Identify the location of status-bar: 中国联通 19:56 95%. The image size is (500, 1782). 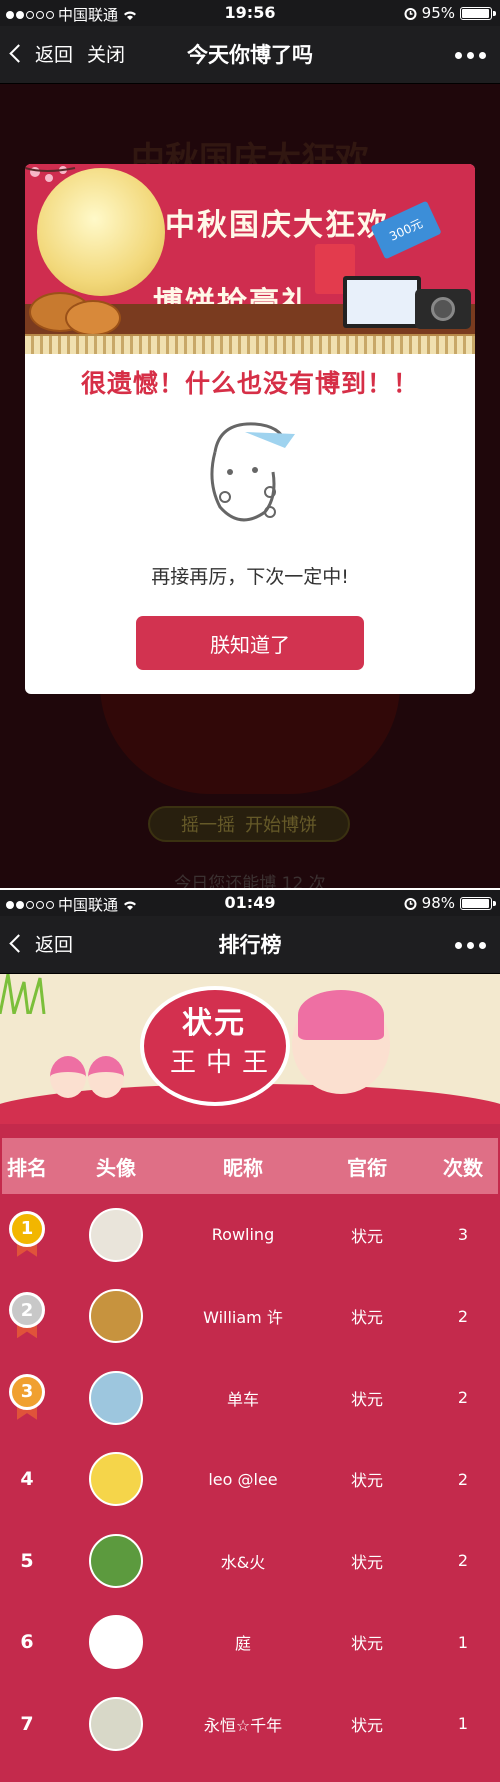
(250, 13).